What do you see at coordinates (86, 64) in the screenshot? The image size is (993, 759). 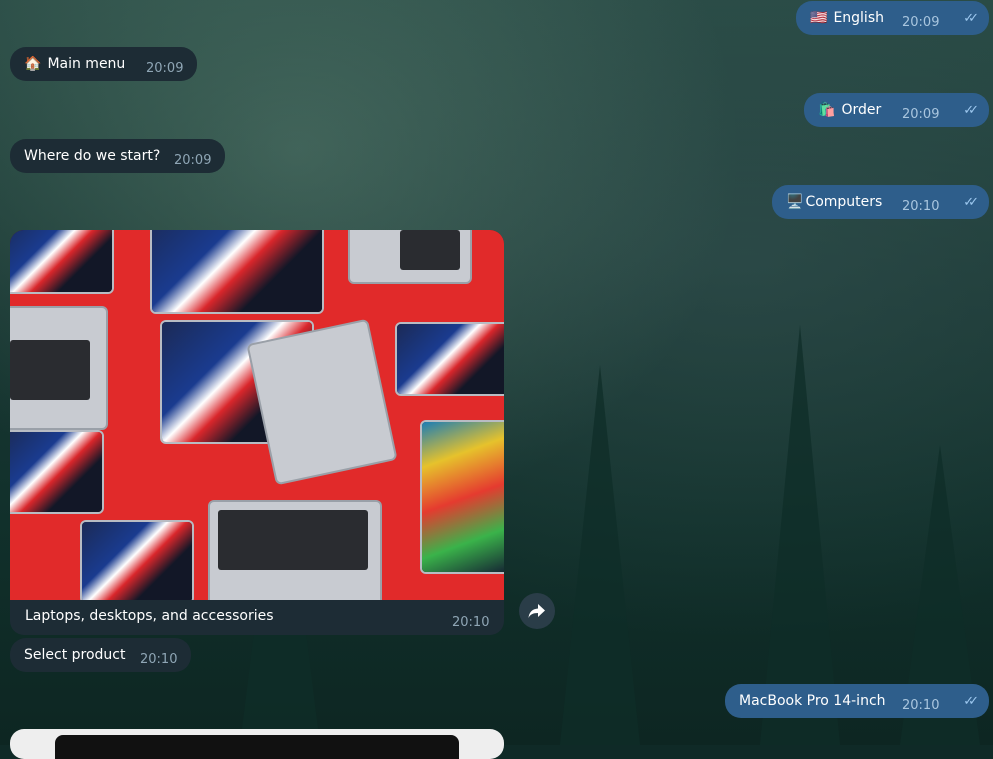 I see `message-text: Main menu` at bounding box center [86, 64].